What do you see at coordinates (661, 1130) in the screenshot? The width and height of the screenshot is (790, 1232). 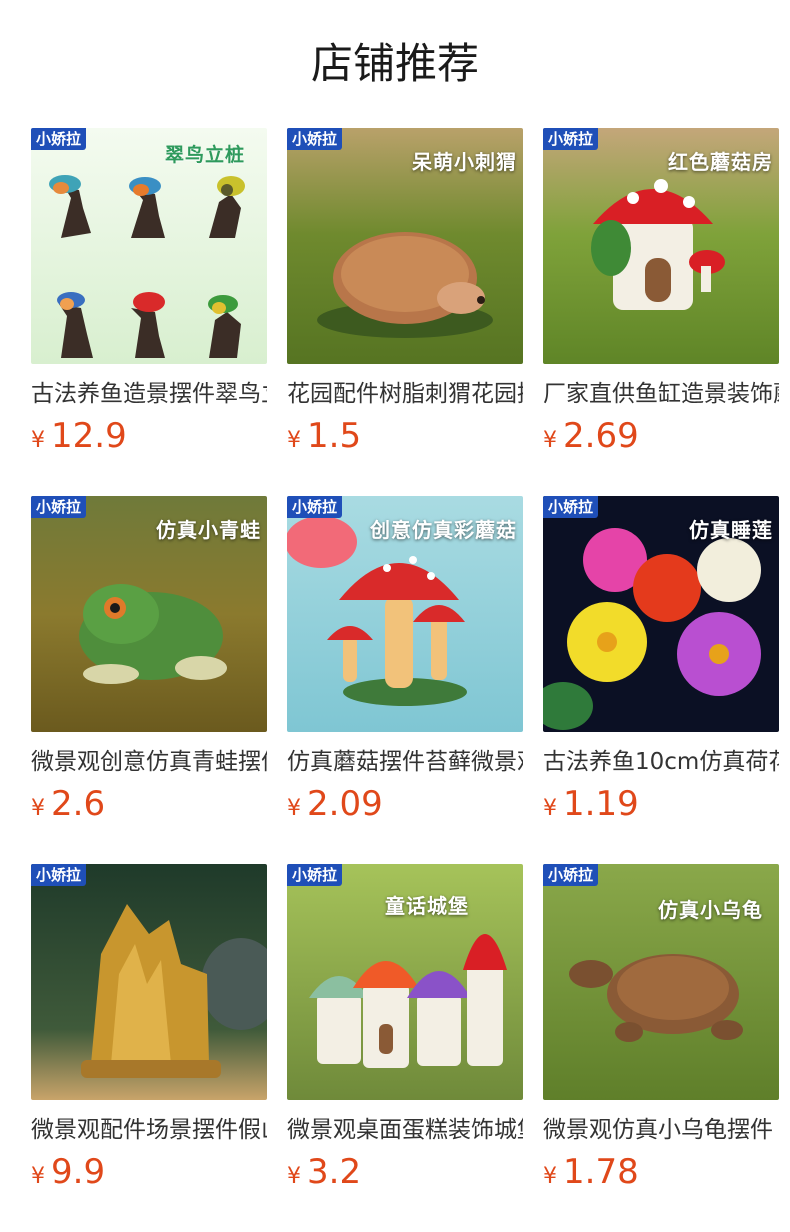 I see `product-name: 微景观仿真小乌龟摆件` at bounding box center [661, 1130].